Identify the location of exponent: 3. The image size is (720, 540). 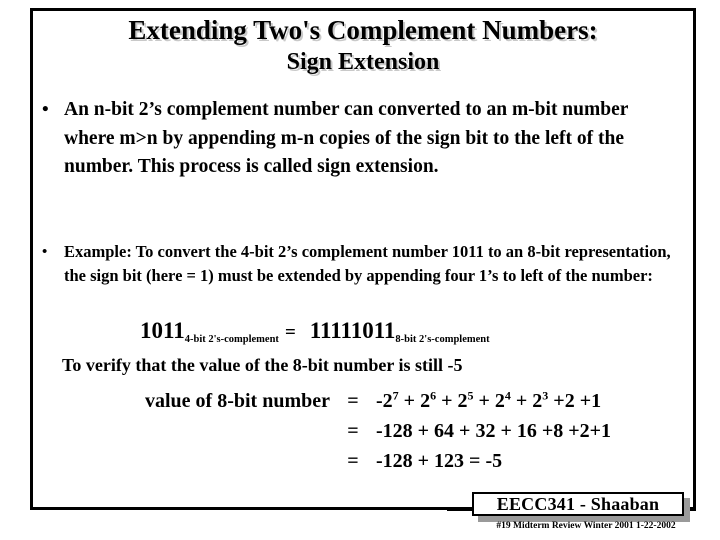
(545, 395).